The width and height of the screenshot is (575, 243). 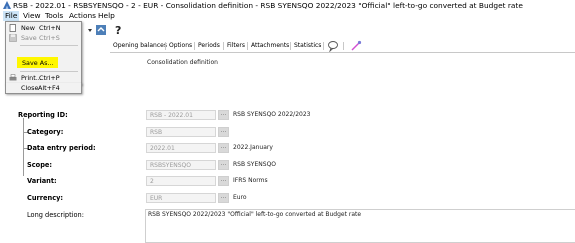 What do you see at coordinates (181, 115) in the screenshot?
I see `reporting-id-field: RSB - 2022.01` at bounding box center [181, 115].